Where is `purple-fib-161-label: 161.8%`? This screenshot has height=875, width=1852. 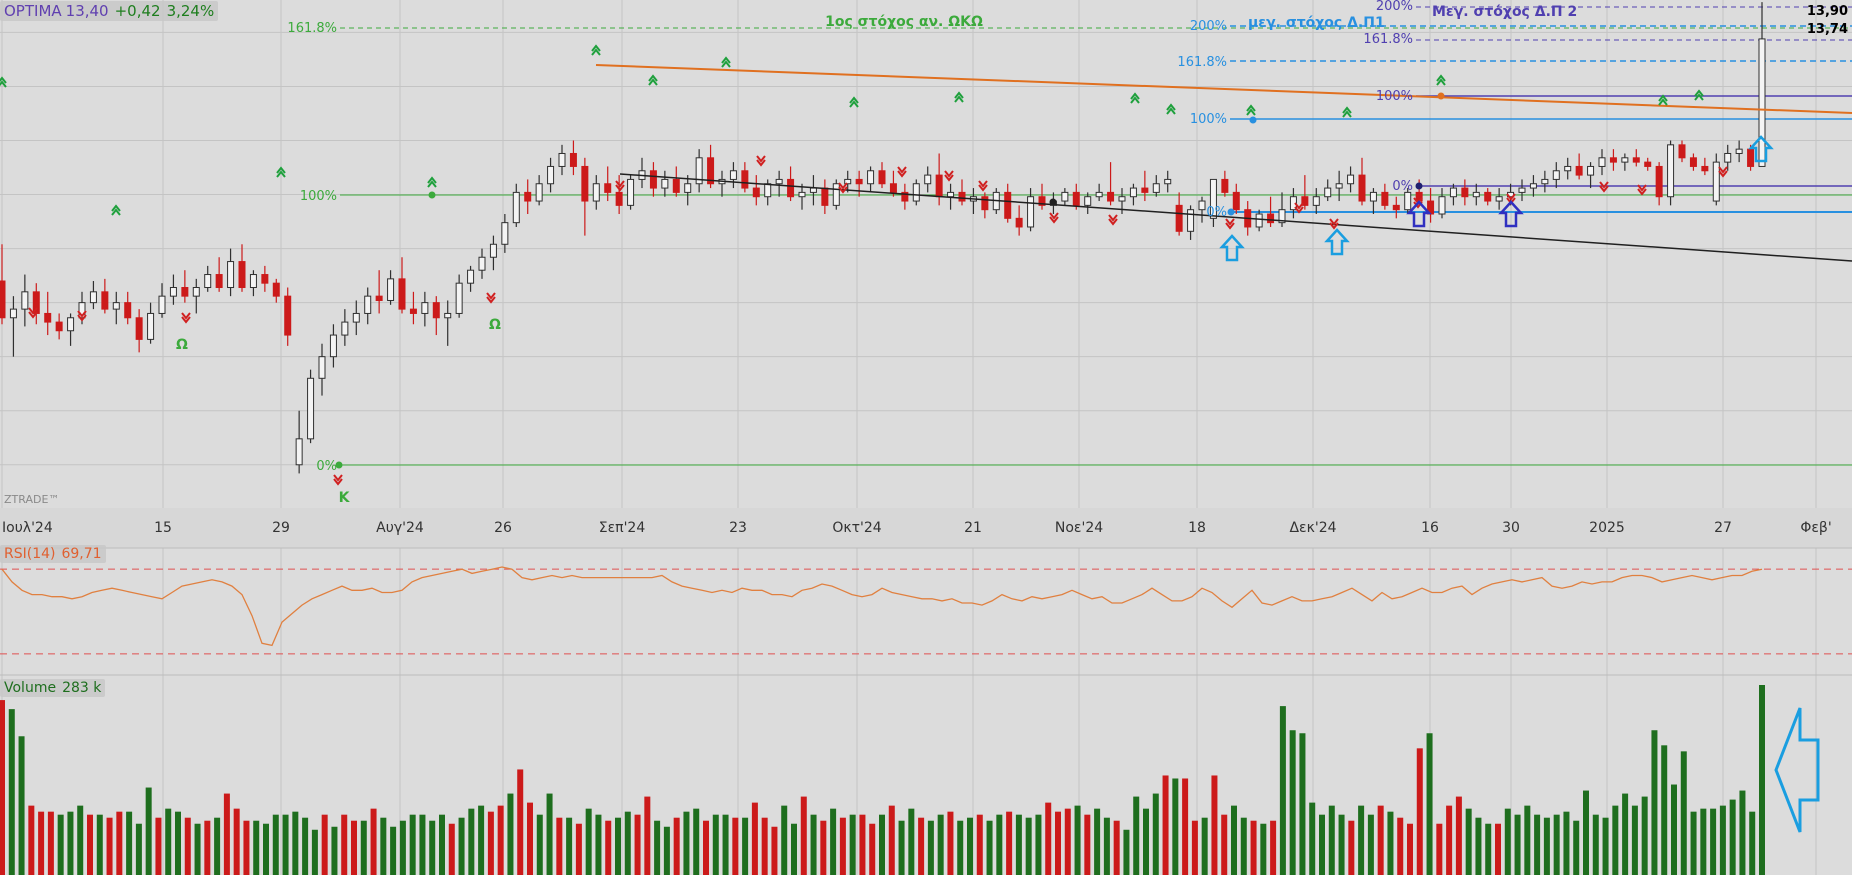 purple-fib-161-label: 161.8% is located at coordinates (1388, 39).